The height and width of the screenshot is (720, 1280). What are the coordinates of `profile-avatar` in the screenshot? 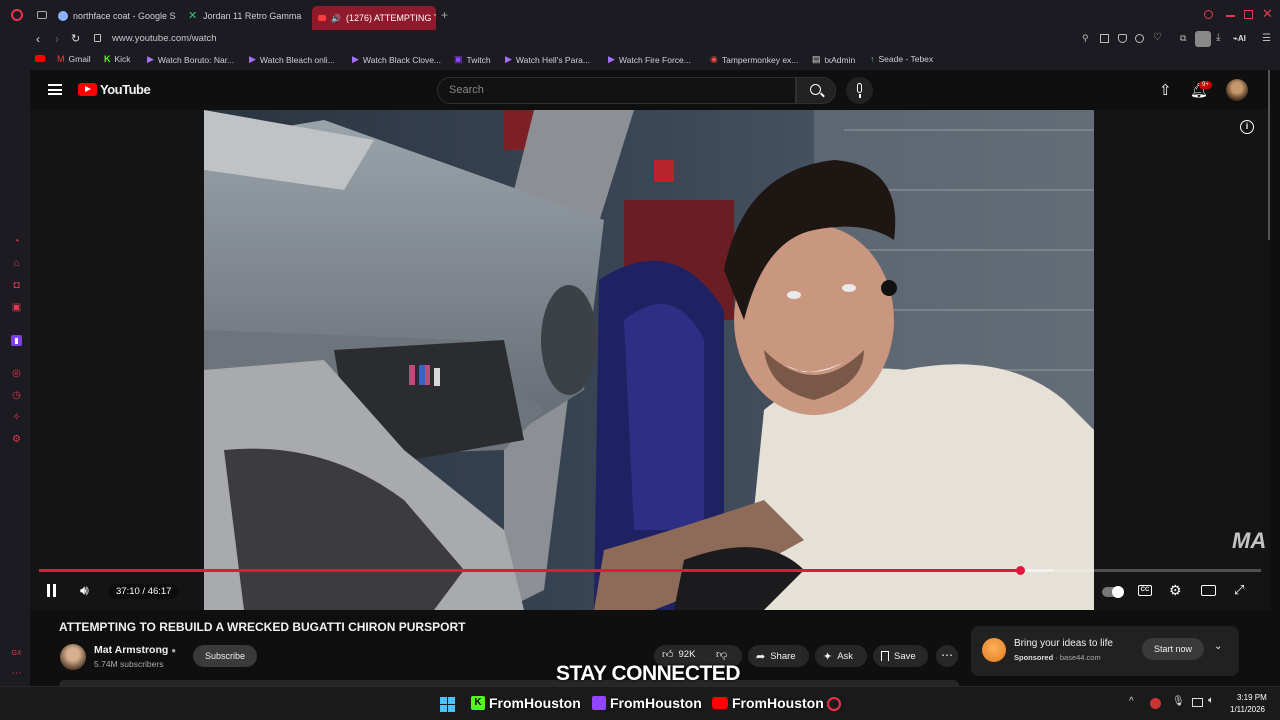 It's located at (1203, 39).